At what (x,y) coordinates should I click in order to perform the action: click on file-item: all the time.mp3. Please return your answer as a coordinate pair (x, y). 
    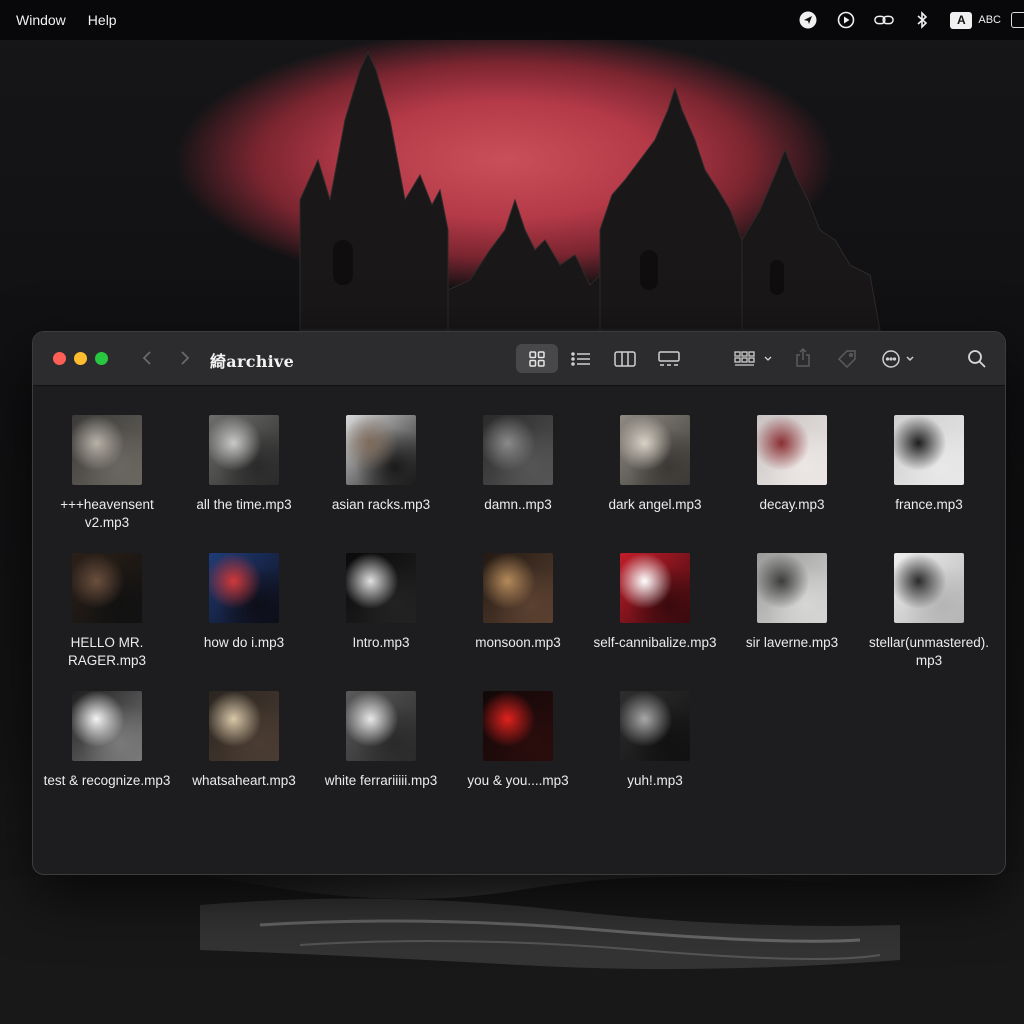
    Looking at the image, I should click on (244, 464).